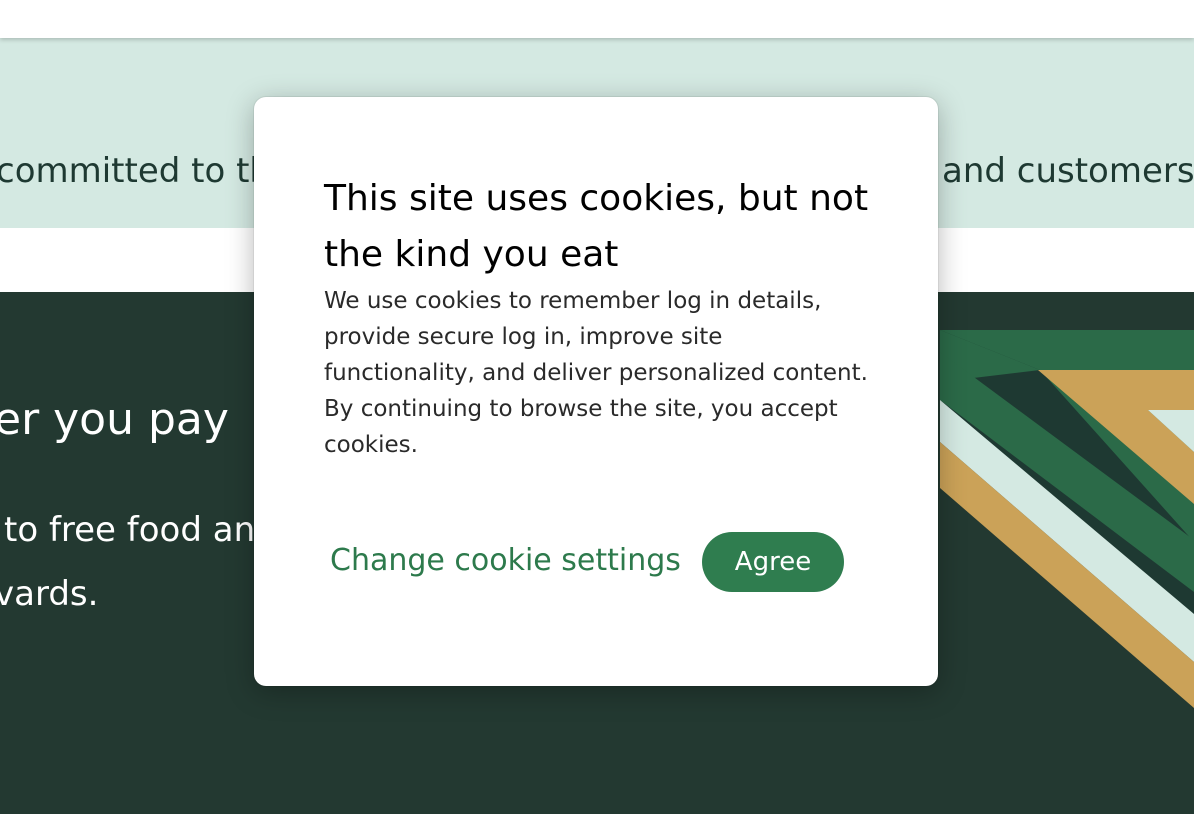  Describe the element at coordinates (49, 594) in the screenshot. I see `hero-description-line-2: vards.` at that location.